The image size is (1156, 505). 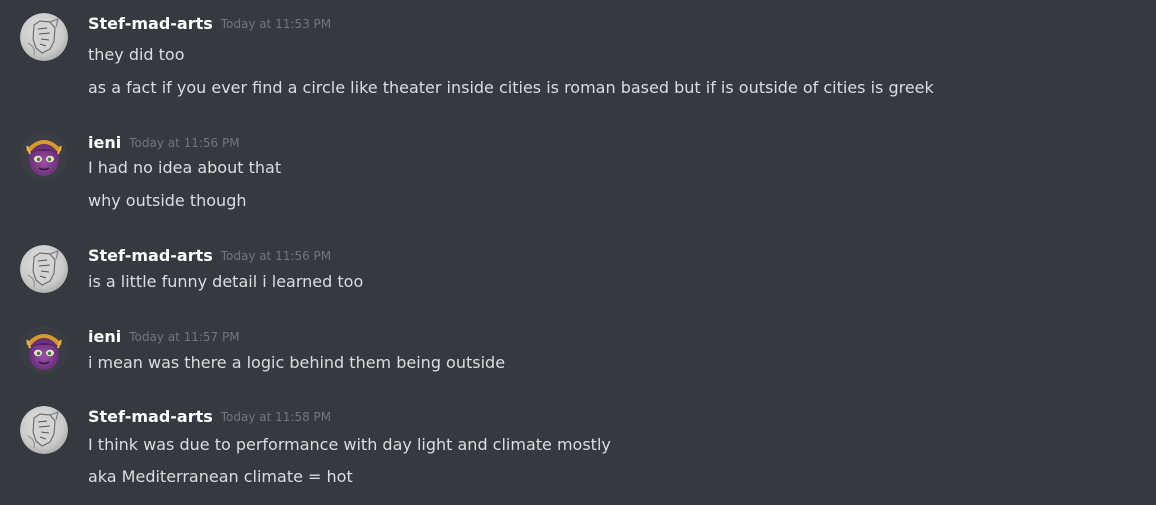 I want to click on message-header: Stef-mad-arts Today at 11:53 PM, so click(x=209, y=24).